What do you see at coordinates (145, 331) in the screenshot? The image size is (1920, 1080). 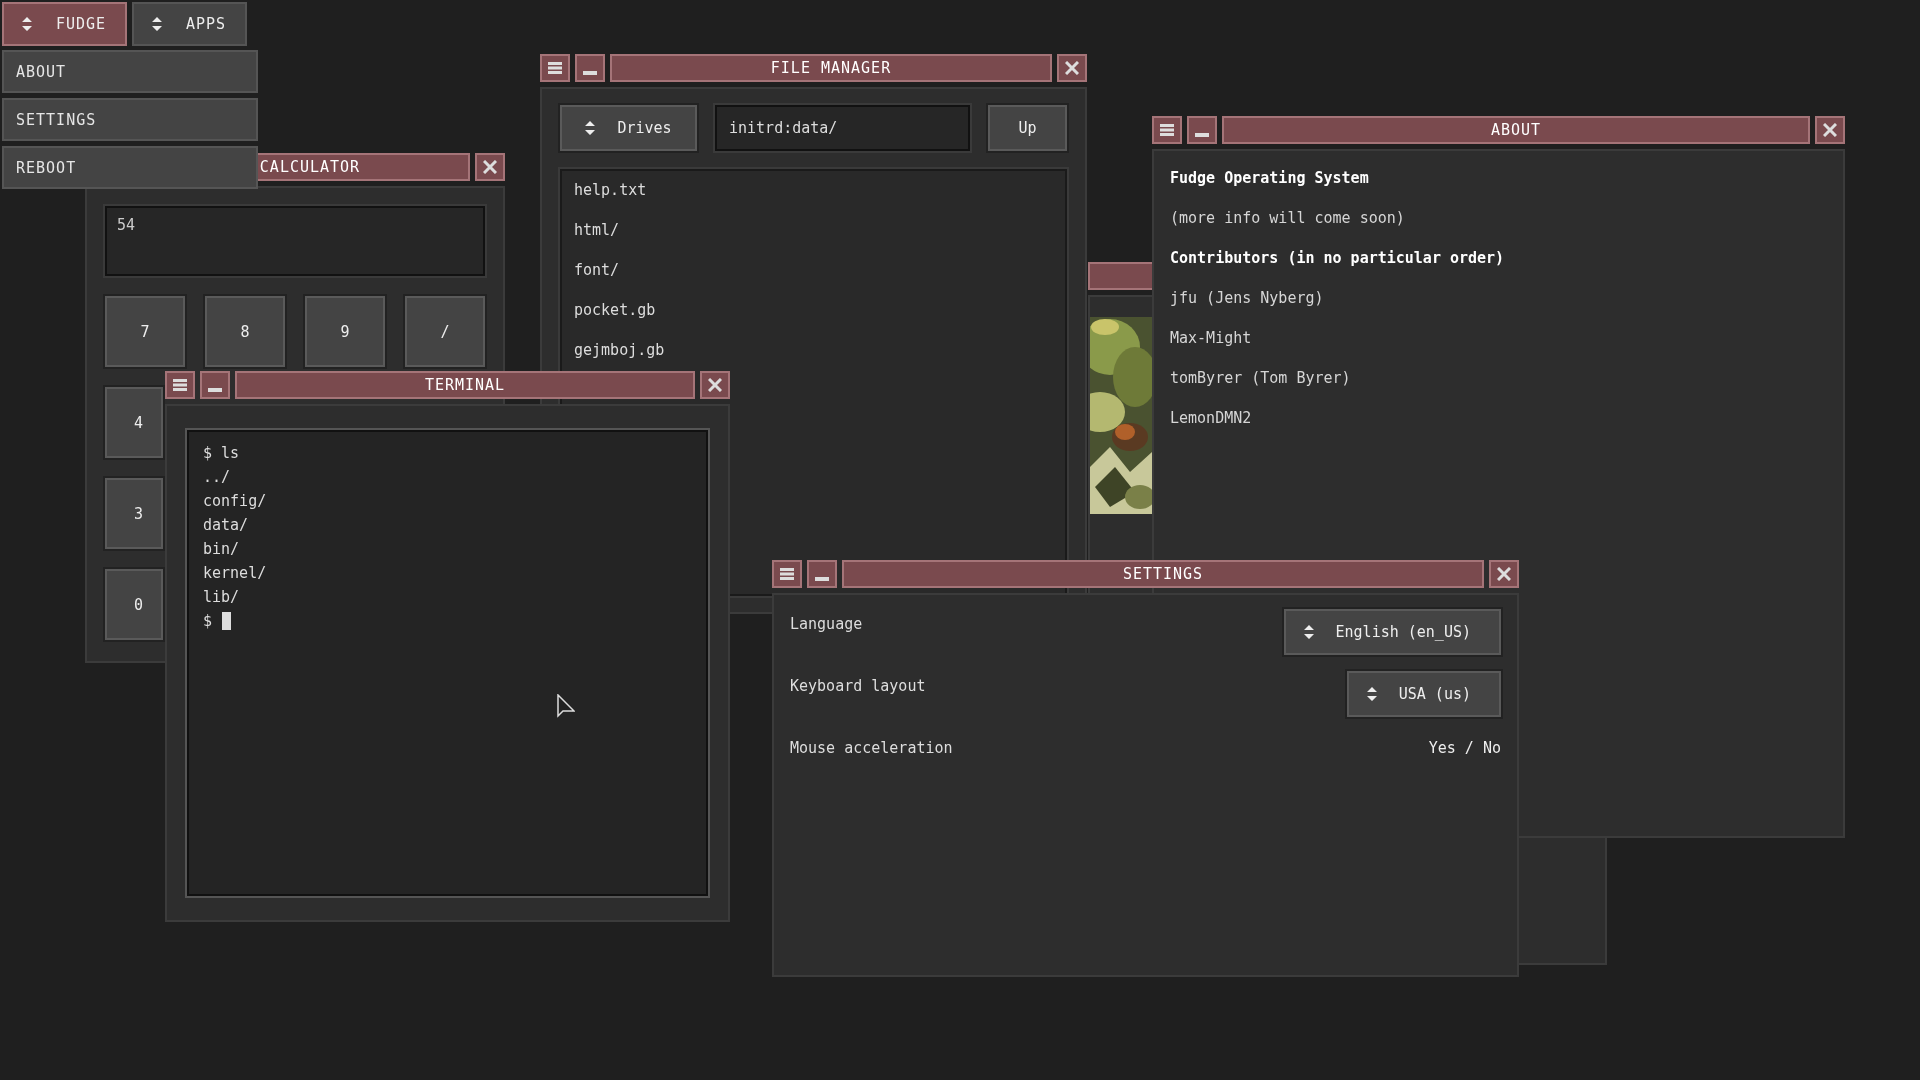 I see `calculator-key: 7` at bounding box center [145, 331].